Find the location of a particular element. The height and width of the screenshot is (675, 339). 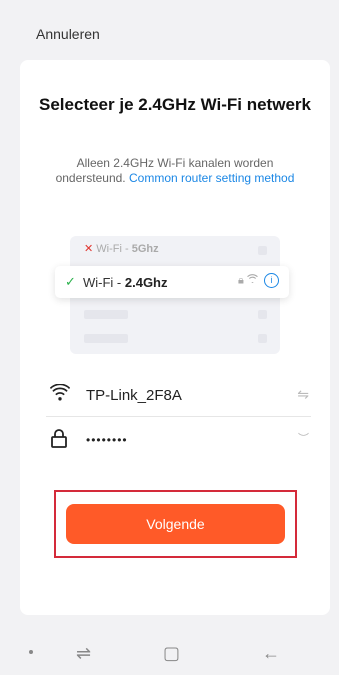

ssid-field: TP-Link_2F8A ⇋ is located at coordinates (178, 396).